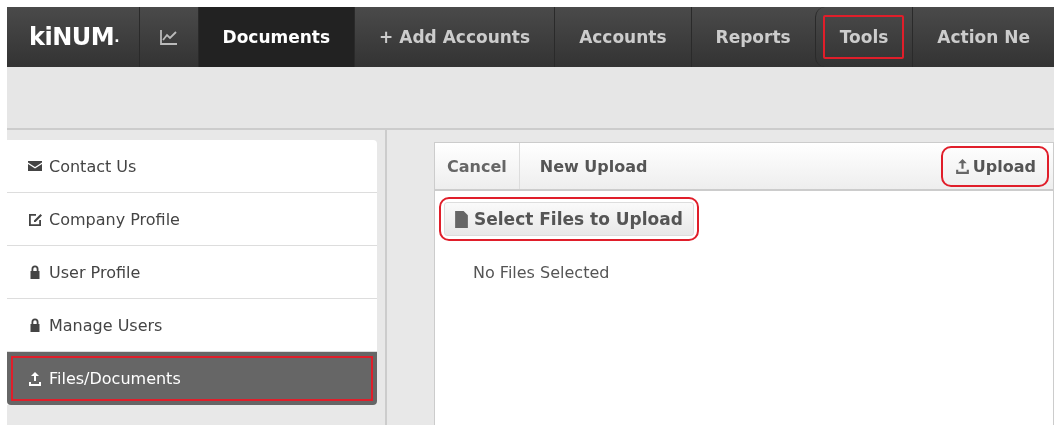  What do you see at coordinates (542, 272) in the screenshot?
I see `status-text: No Files Selected` at bounding box center [542, 272].